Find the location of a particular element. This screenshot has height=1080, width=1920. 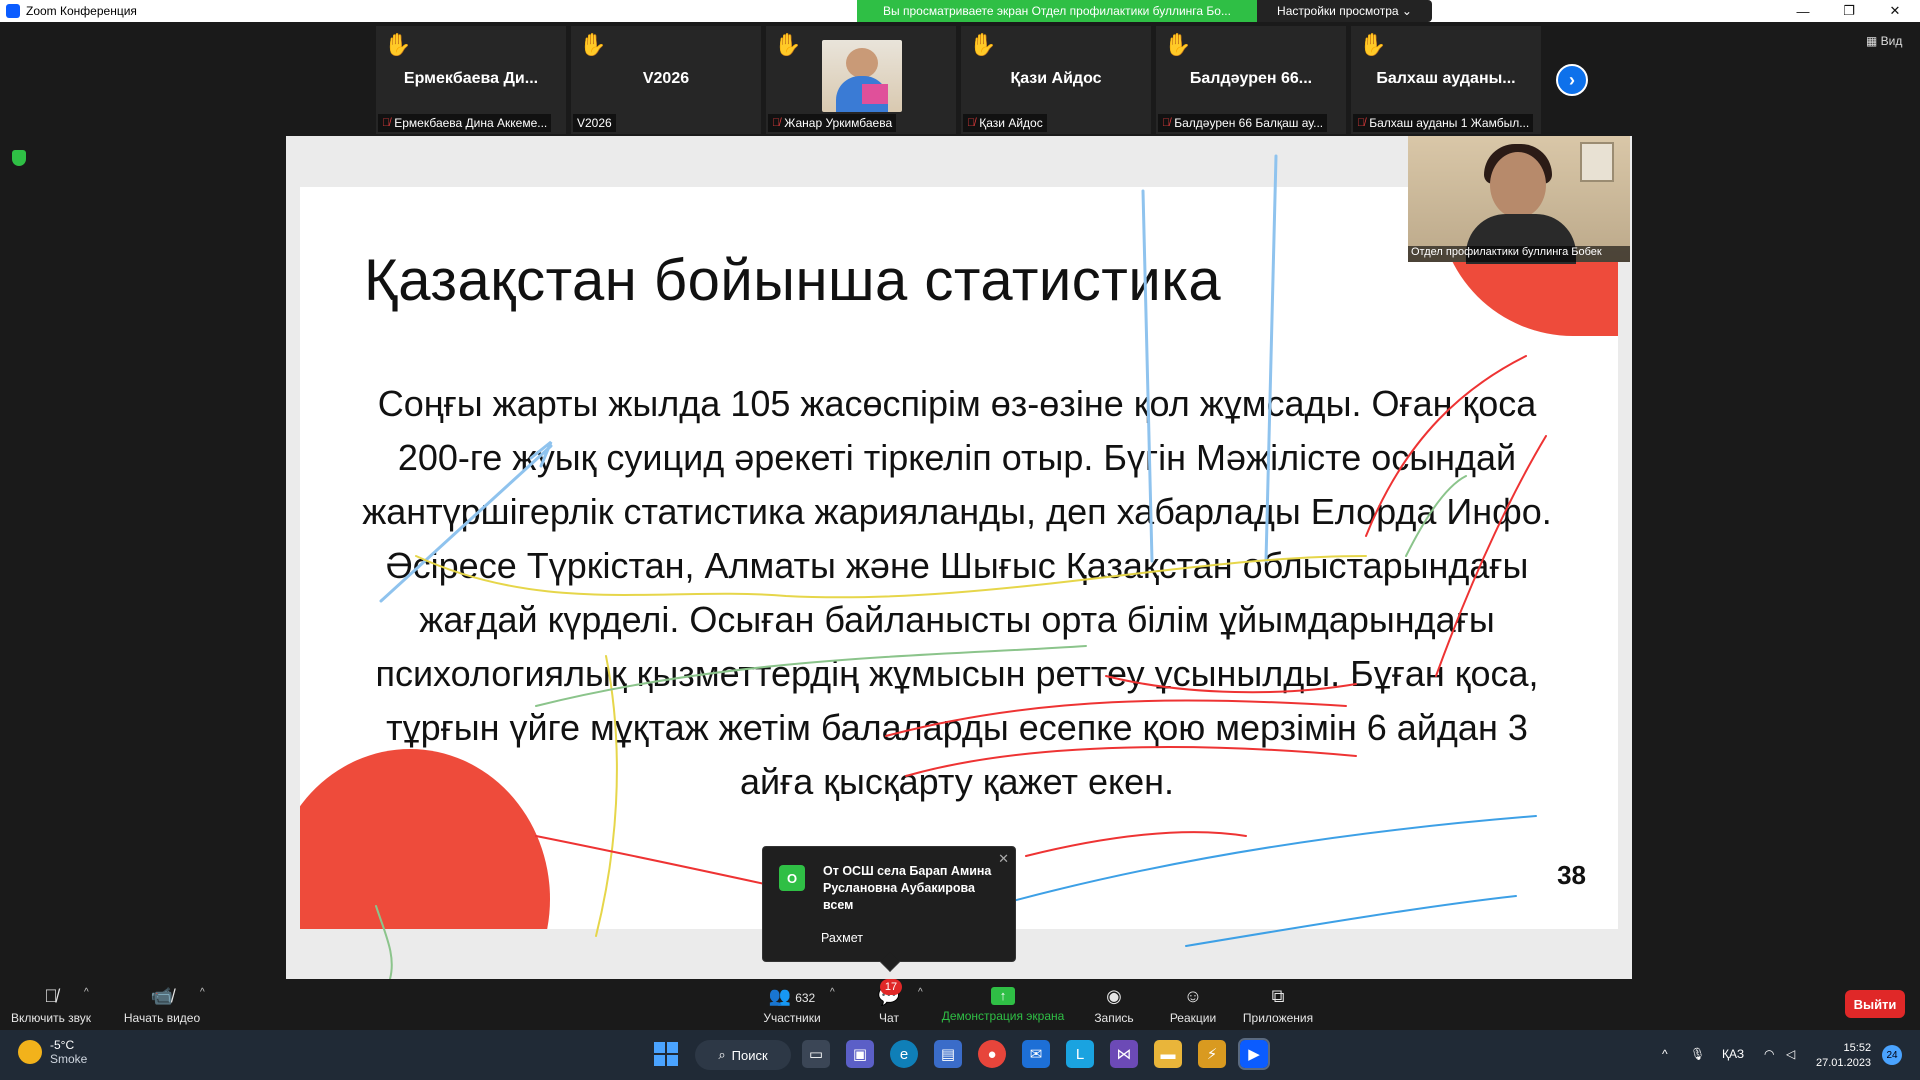

chevron-right-icon: › is located at coordinates (1572, 79).